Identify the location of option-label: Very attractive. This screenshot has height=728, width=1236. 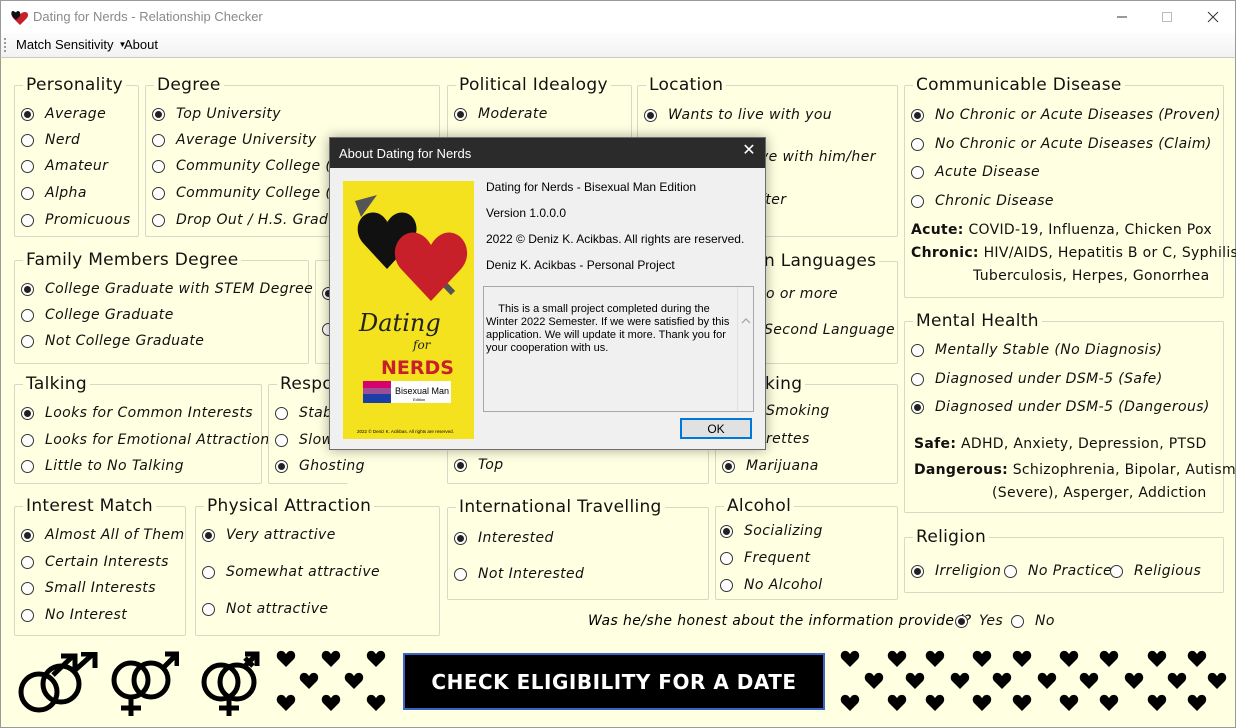
(281, 535).